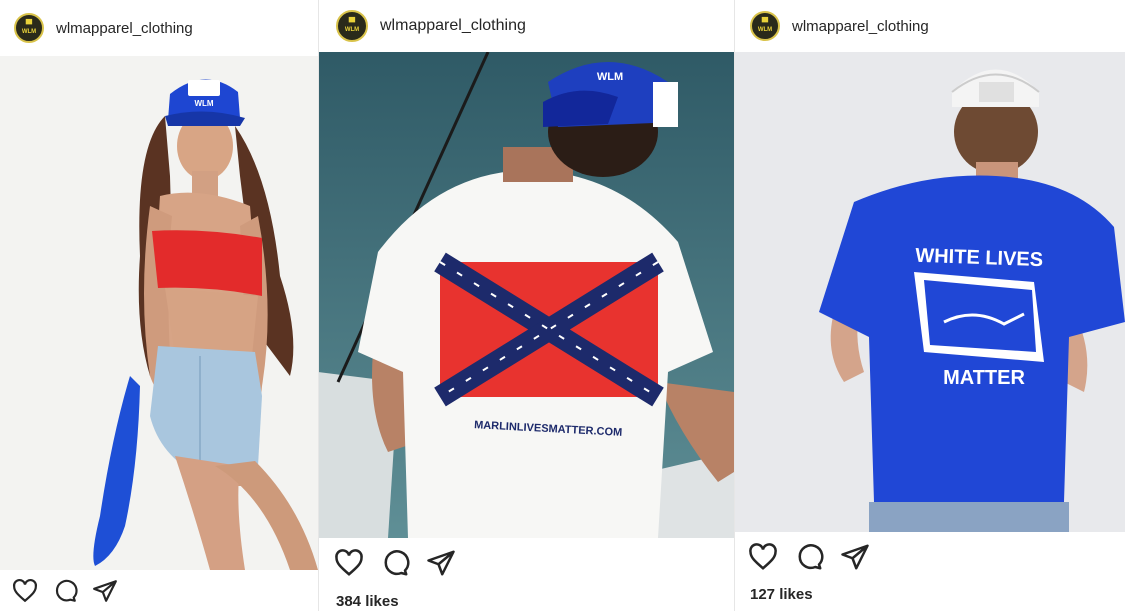 This screenshot has height=611, width=1125. What do you see at coordinates (549, 329) in the screenshot?
I see `flag-graphic` at bounding box center [549, 329].